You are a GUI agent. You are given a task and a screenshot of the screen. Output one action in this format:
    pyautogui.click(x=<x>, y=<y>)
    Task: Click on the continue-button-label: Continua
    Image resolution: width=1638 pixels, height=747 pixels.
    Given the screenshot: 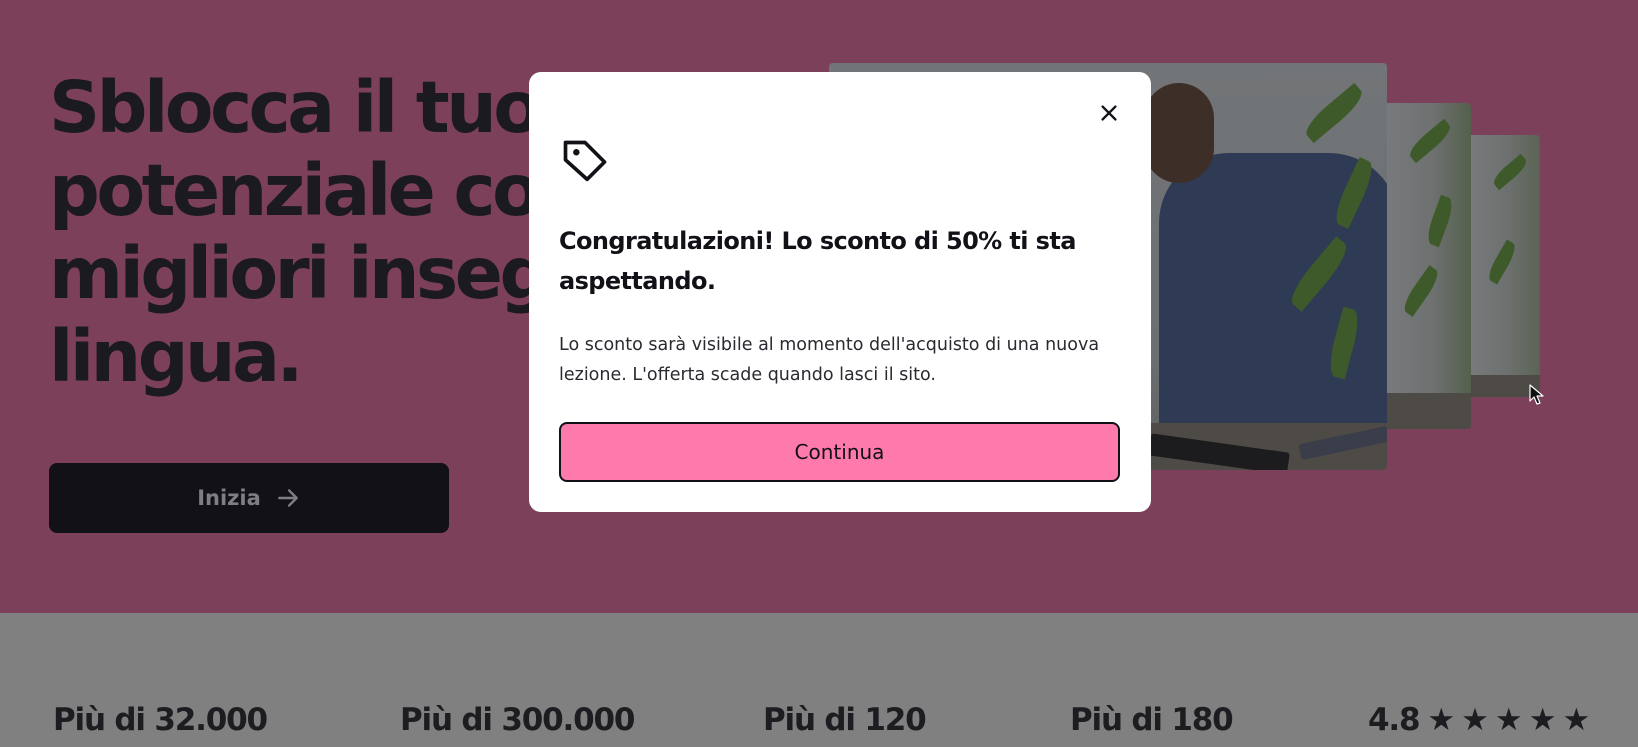 What is the action you would take?
    pyautogui.click(x=839, y=452)
    